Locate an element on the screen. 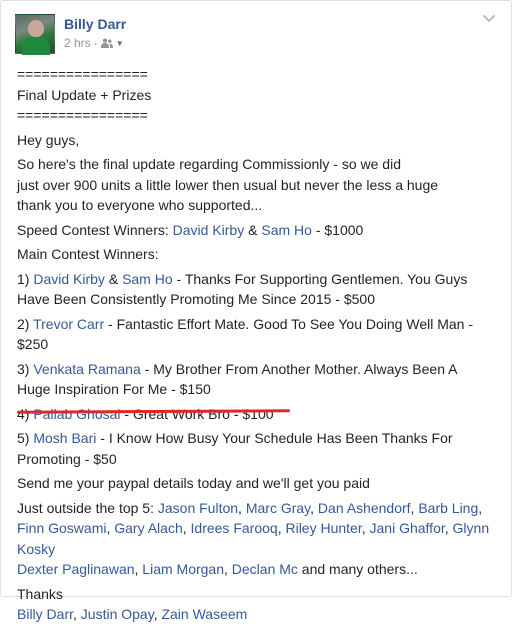 This screenshot has height=625, width=514. avatar-face is located at coordinates (36, 28).